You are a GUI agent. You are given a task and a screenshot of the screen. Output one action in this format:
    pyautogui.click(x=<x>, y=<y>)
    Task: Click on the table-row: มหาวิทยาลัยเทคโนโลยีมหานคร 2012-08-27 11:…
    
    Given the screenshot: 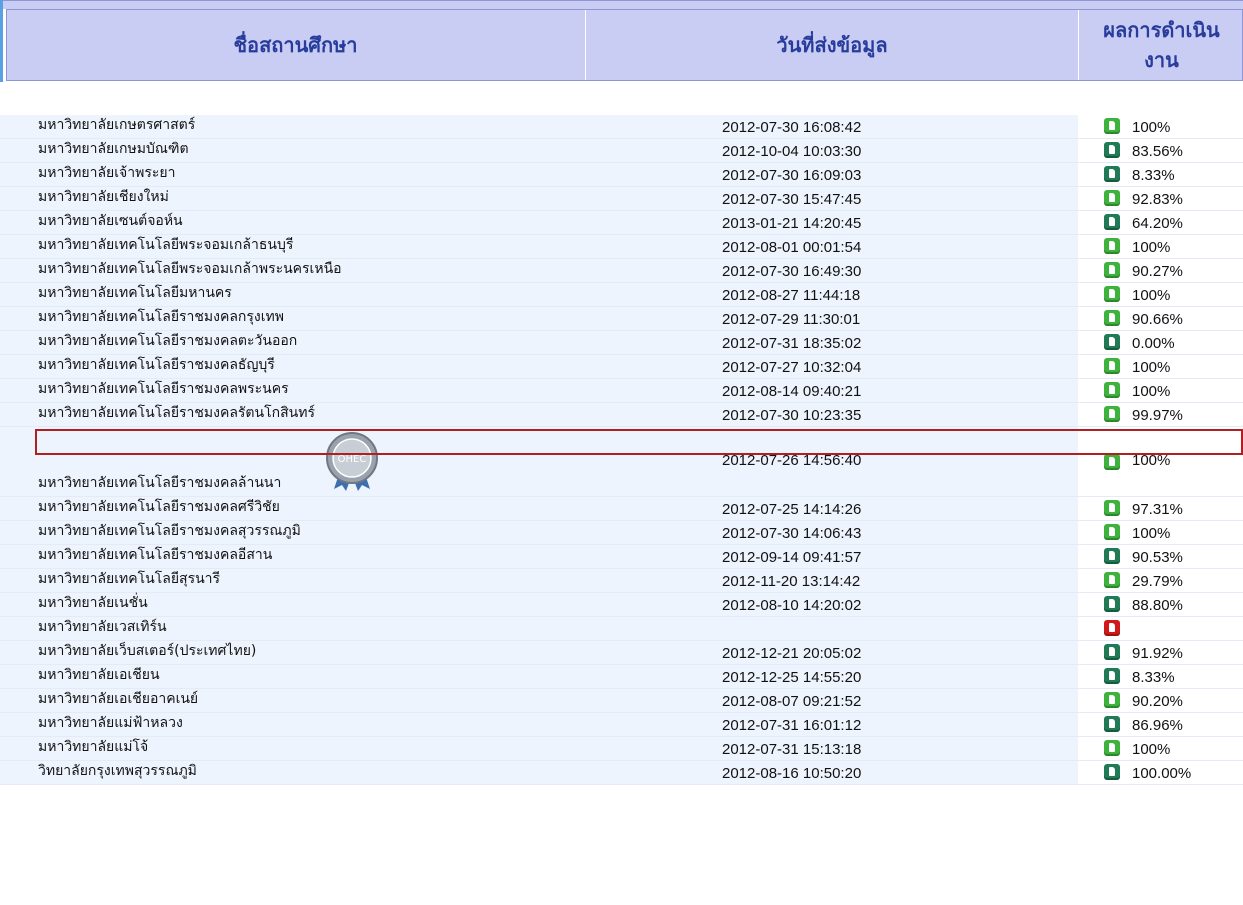 What is the action you would take?
    pyautogui.click(x=621, y=295)
    